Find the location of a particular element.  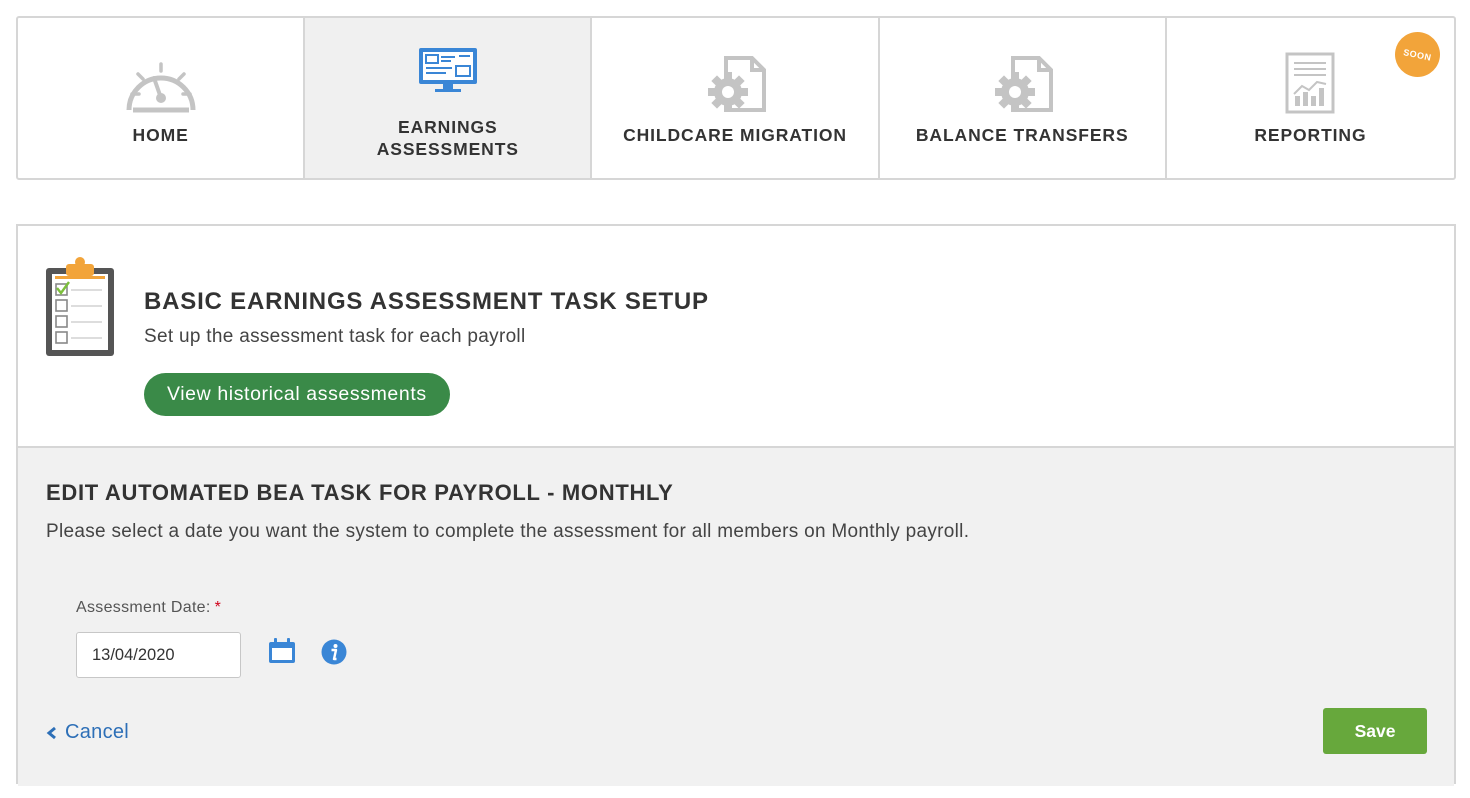

tab-balance-transfers: BALANCE TRANSFERS is located at coordinates (1023, 98).